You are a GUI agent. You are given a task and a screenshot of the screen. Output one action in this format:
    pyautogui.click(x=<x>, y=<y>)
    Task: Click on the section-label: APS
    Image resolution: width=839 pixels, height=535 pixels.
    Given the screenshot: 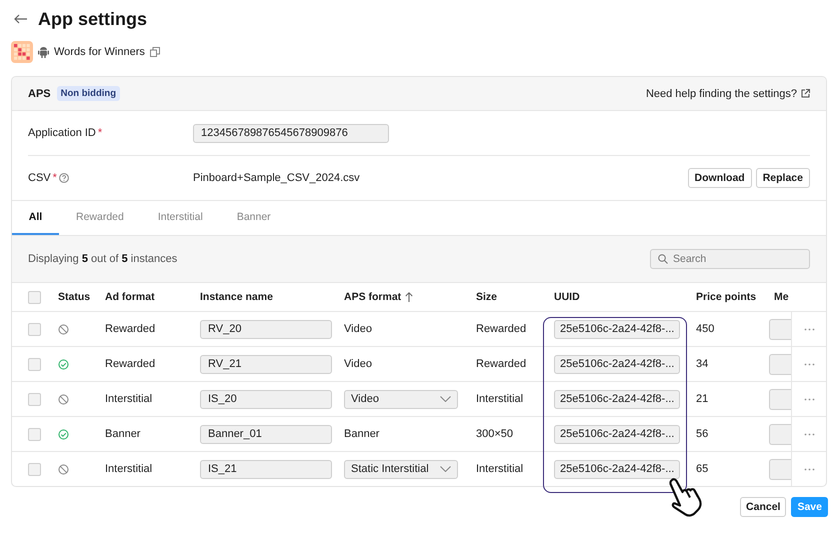 What is the action you would take?
    pyautogui.click(x=39, y=94)
    